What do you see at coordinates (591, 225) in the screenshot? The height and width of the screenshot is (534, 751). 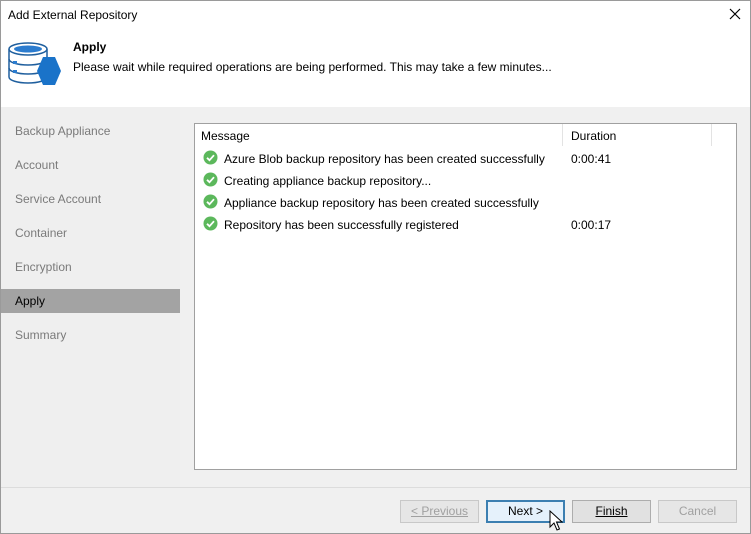 I see `log-duration: 0:00:17` at bounding box center [591, 225].